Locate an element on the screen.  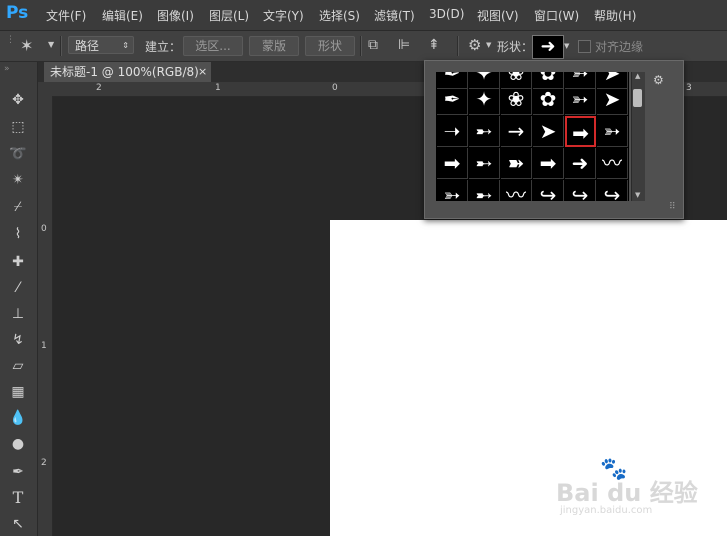
blur-tool-icon: 💧 is located at coordinates (18, 418).